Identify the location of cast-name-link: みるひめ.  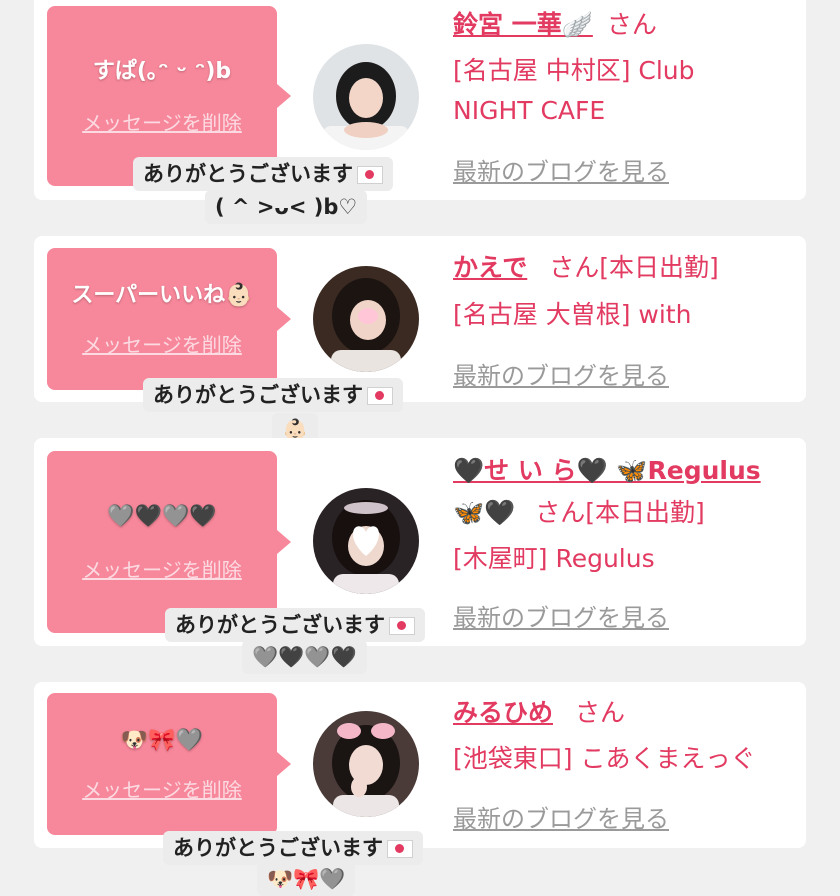
(503, 712).